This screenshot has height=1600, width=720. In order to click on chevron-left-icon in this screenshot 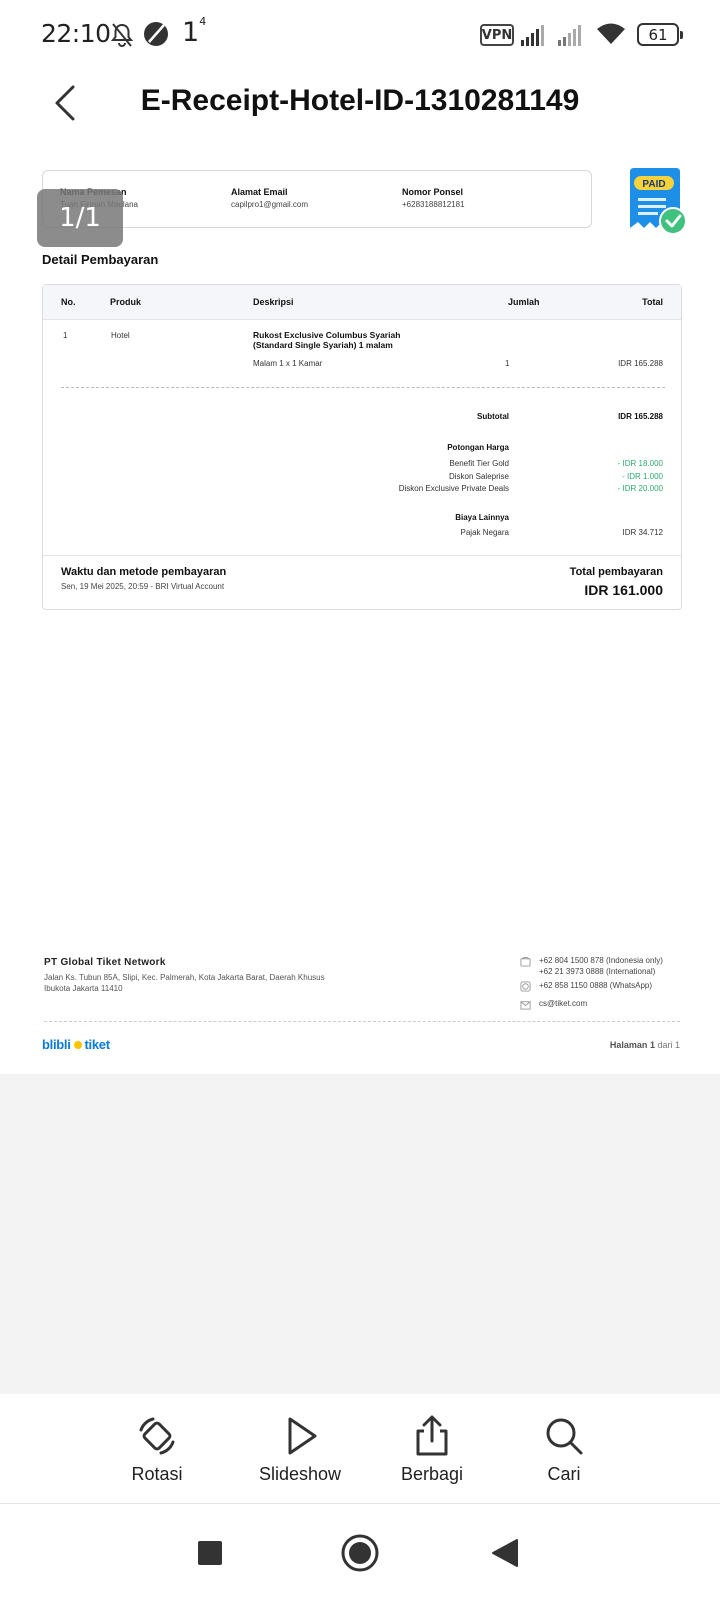, I will do `click(65, 103)`.